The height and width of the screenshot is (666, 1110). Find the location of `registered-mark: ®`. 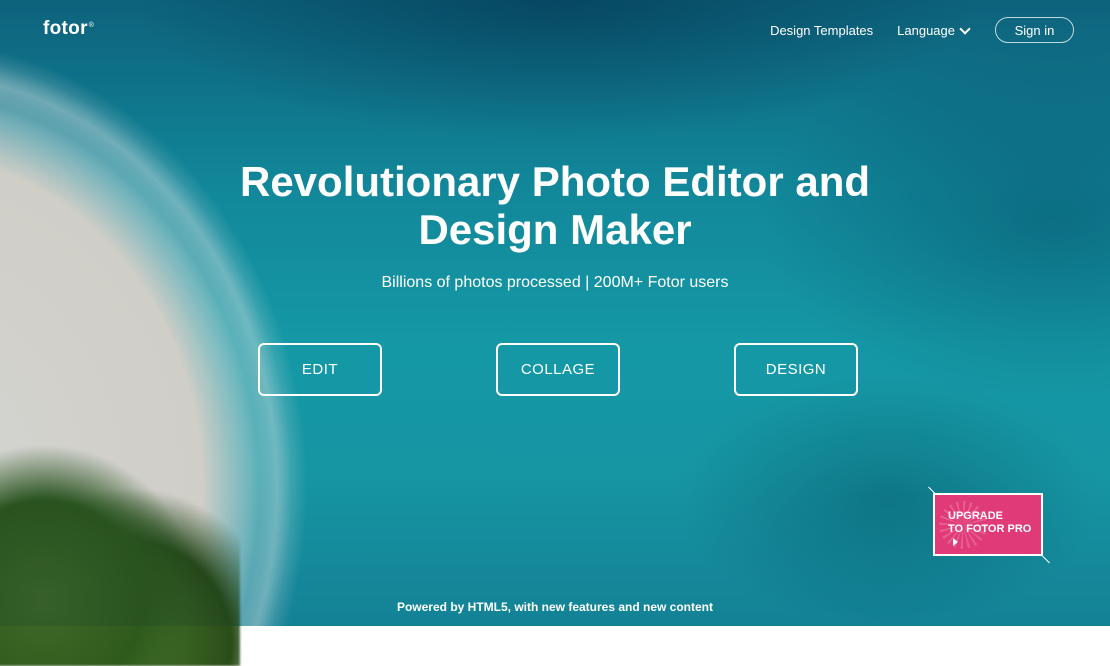

registered-mark: ® is located at coordinates (91, 25).